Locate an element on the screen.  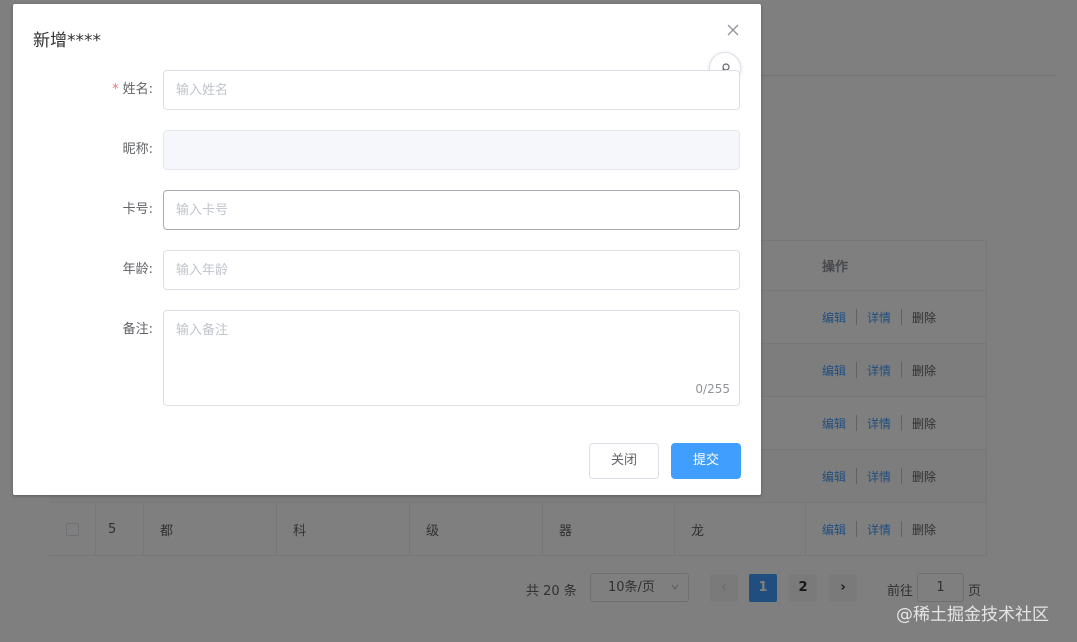
note-textarea is located at coordinates (451, 358).